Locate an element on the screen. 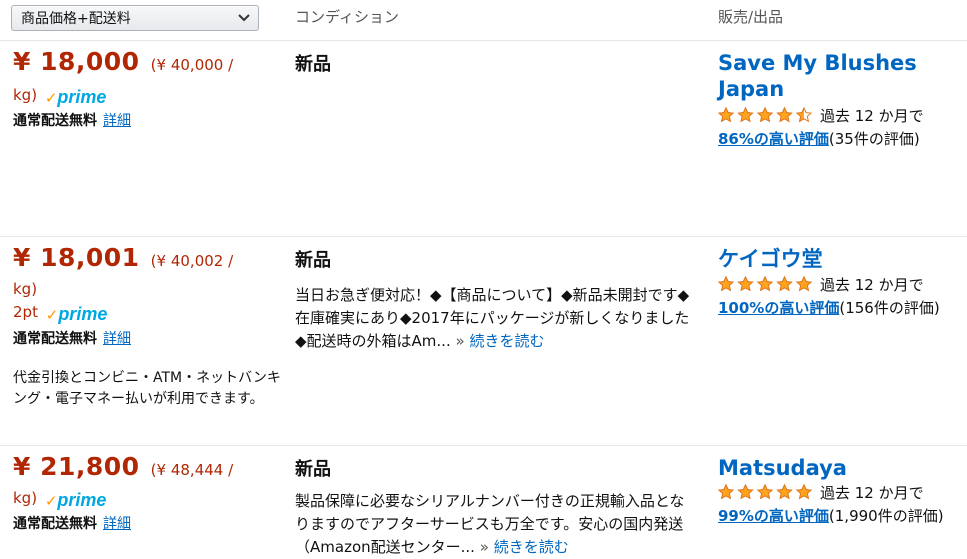 This screenshot has width=967, height=559. seller-name-link: Save My Blushes Japan is located at coordinates (838, 76).